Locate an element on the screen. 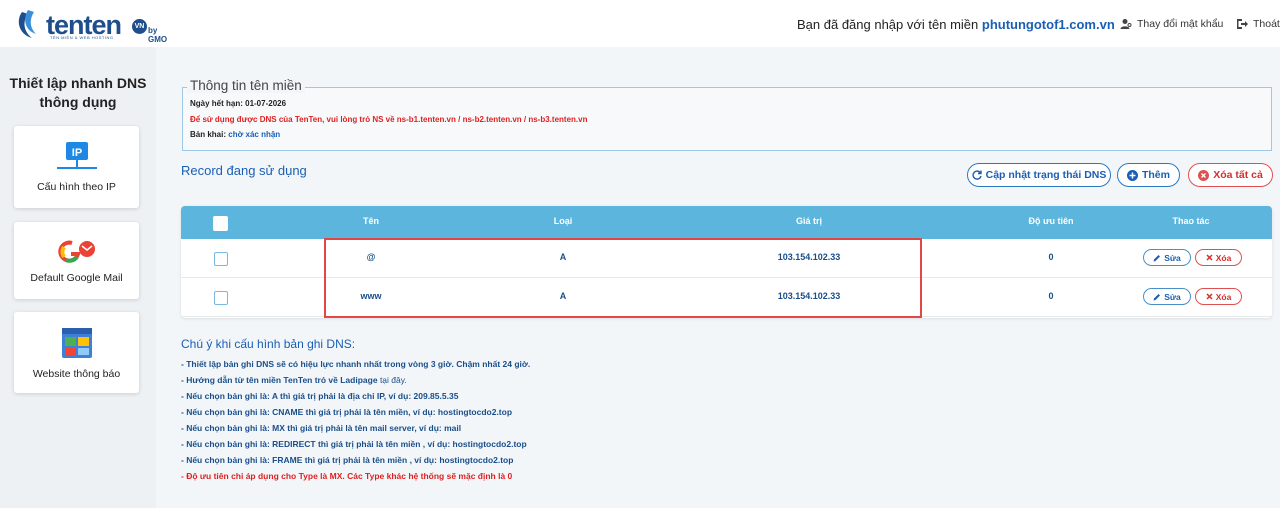  logo-vn-badge: VN is located at coordinates (139, 26).